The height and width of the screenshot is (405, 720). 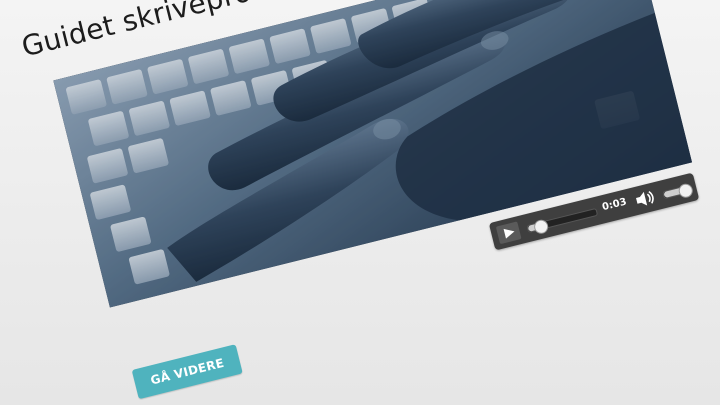 What do you see at coordinates (508, 233) in the screenshot?
I see `play-button` at bounding box center [508, 233].